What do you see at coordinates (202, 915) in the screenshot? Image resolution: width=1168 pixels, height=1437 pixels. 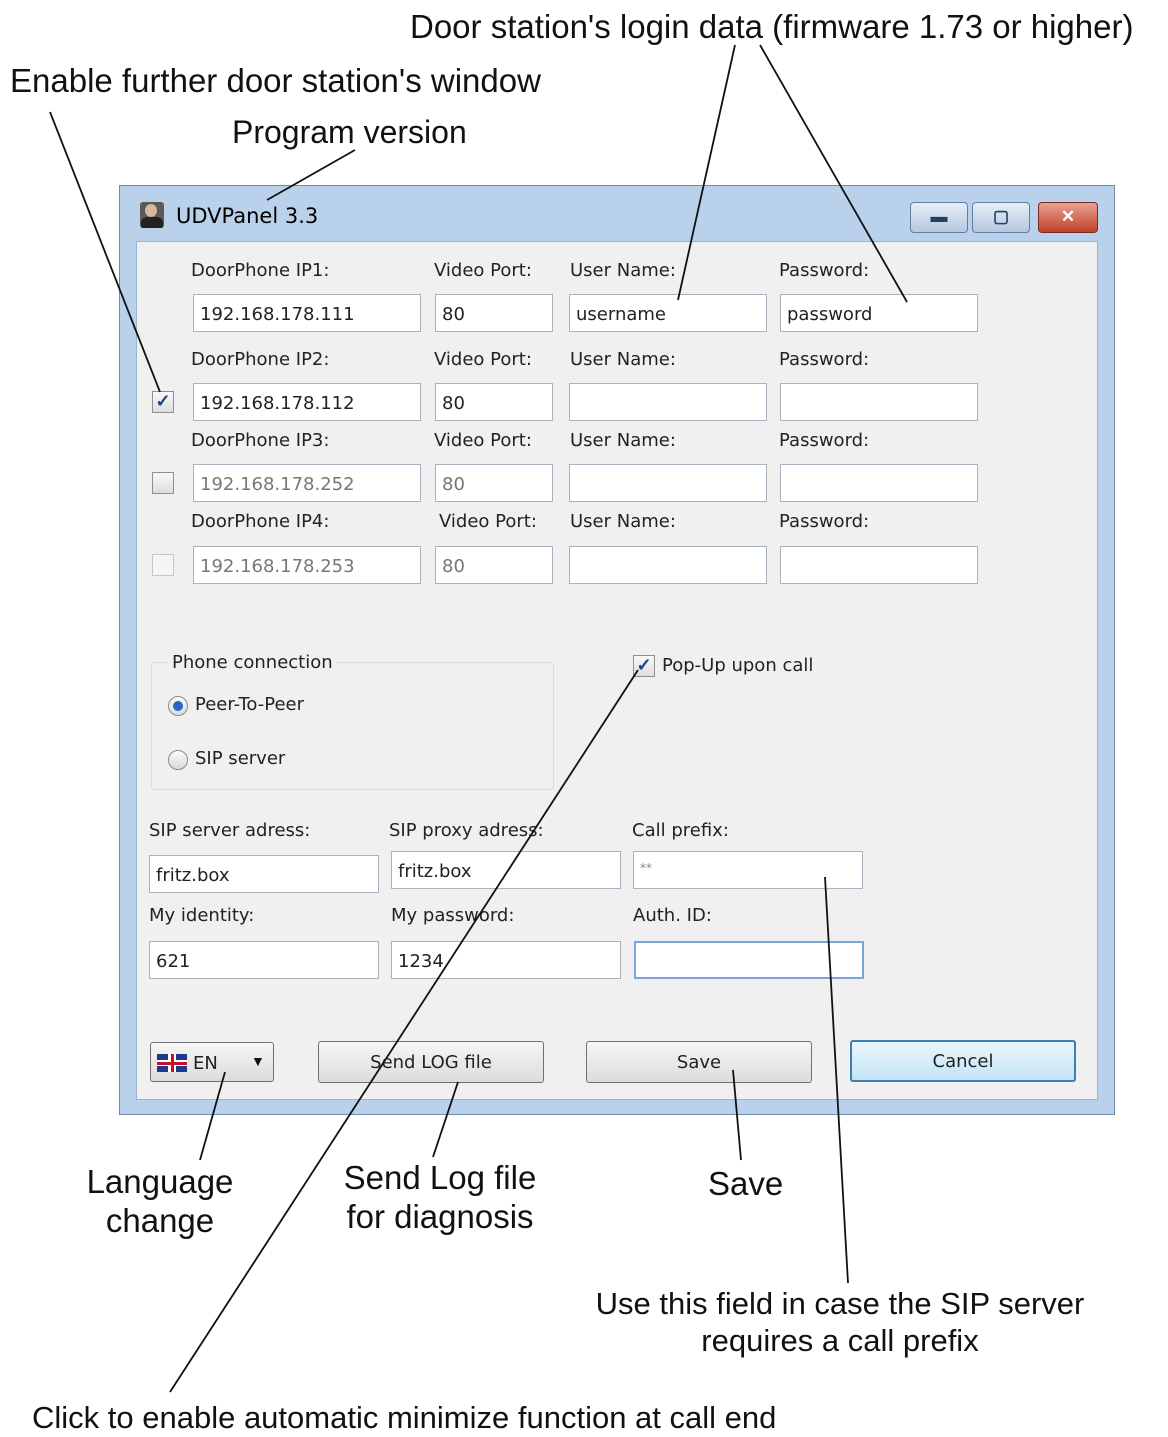 I see `my-identity-label: My identity:` at bounding box center [202, 915].